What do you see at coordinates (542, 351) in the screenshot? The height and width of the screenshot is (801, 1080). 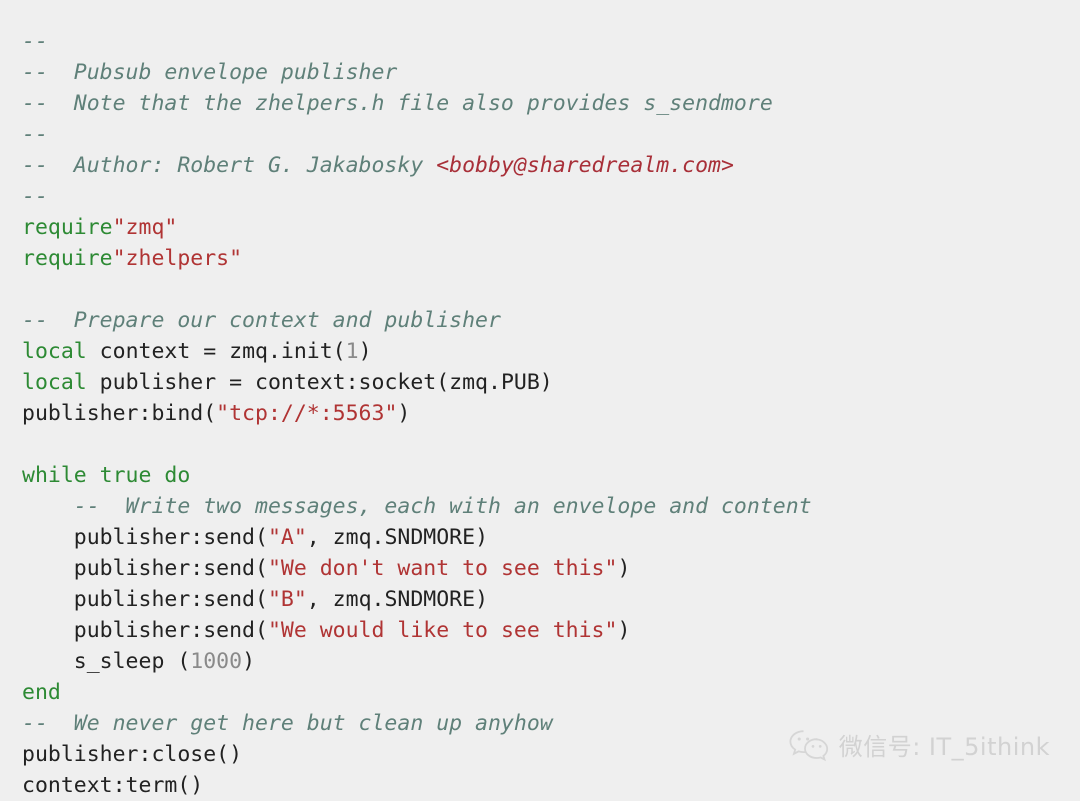 I see `code-line: local context = zmq.init(1)` at bounding box center [542, 351].